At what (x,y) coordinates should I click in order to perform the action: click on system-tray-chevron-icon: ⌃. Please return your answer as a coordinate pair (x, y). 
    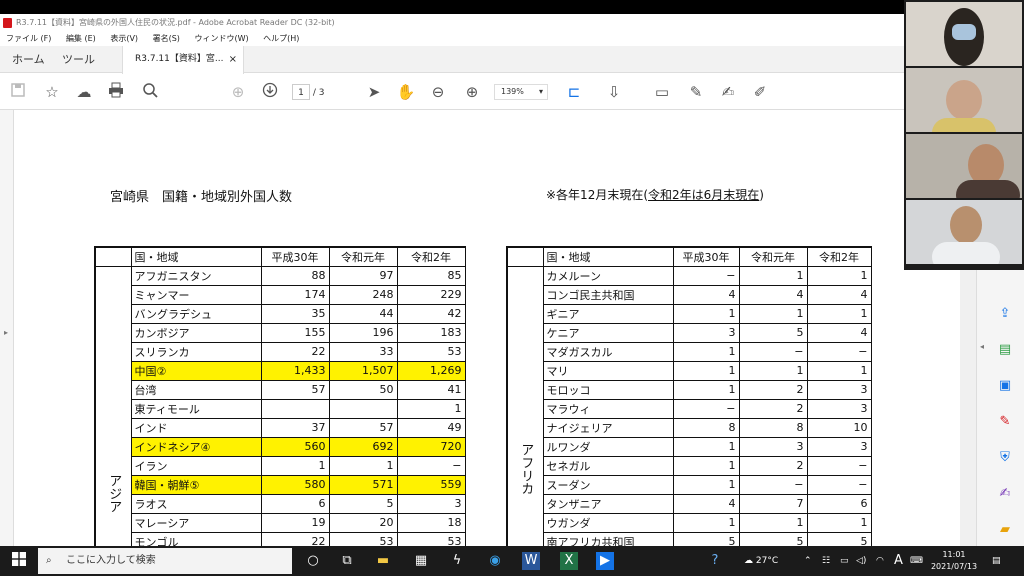
    Looking at the image, I should click on (808, 561).